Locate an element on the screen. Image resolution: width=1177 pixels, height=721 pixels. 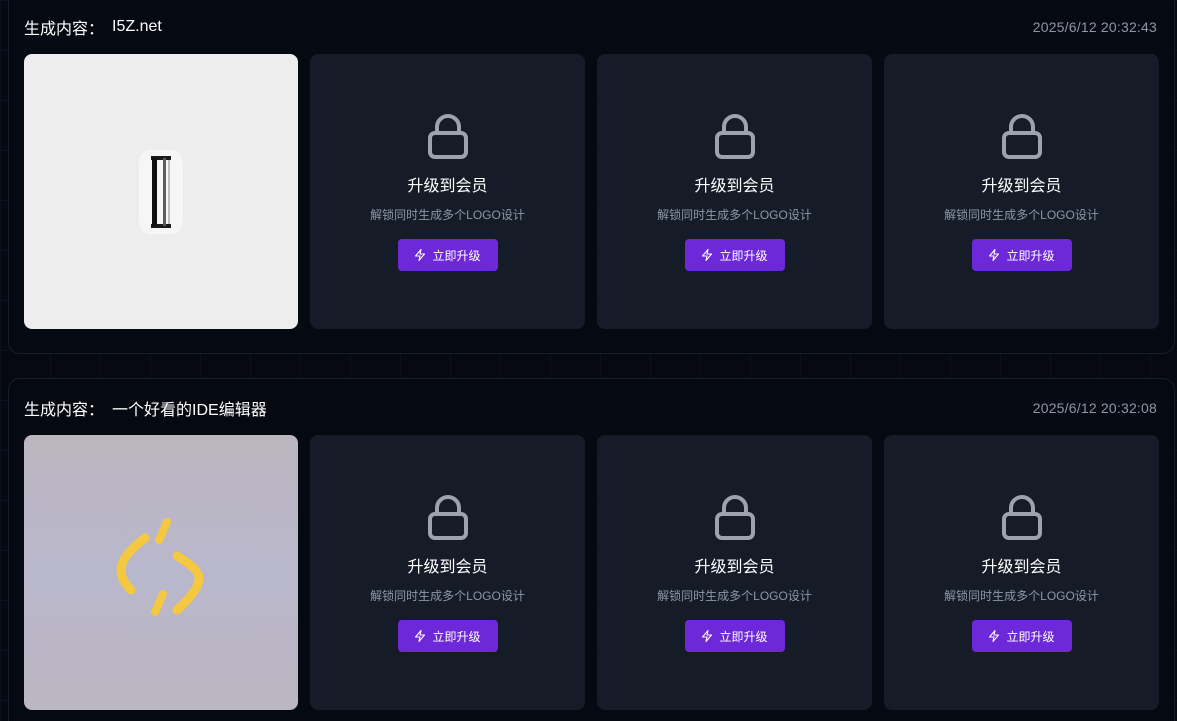
prompt: 生成内容： 一个好看的IDE编辑器 is located at coordinates (145, 408).